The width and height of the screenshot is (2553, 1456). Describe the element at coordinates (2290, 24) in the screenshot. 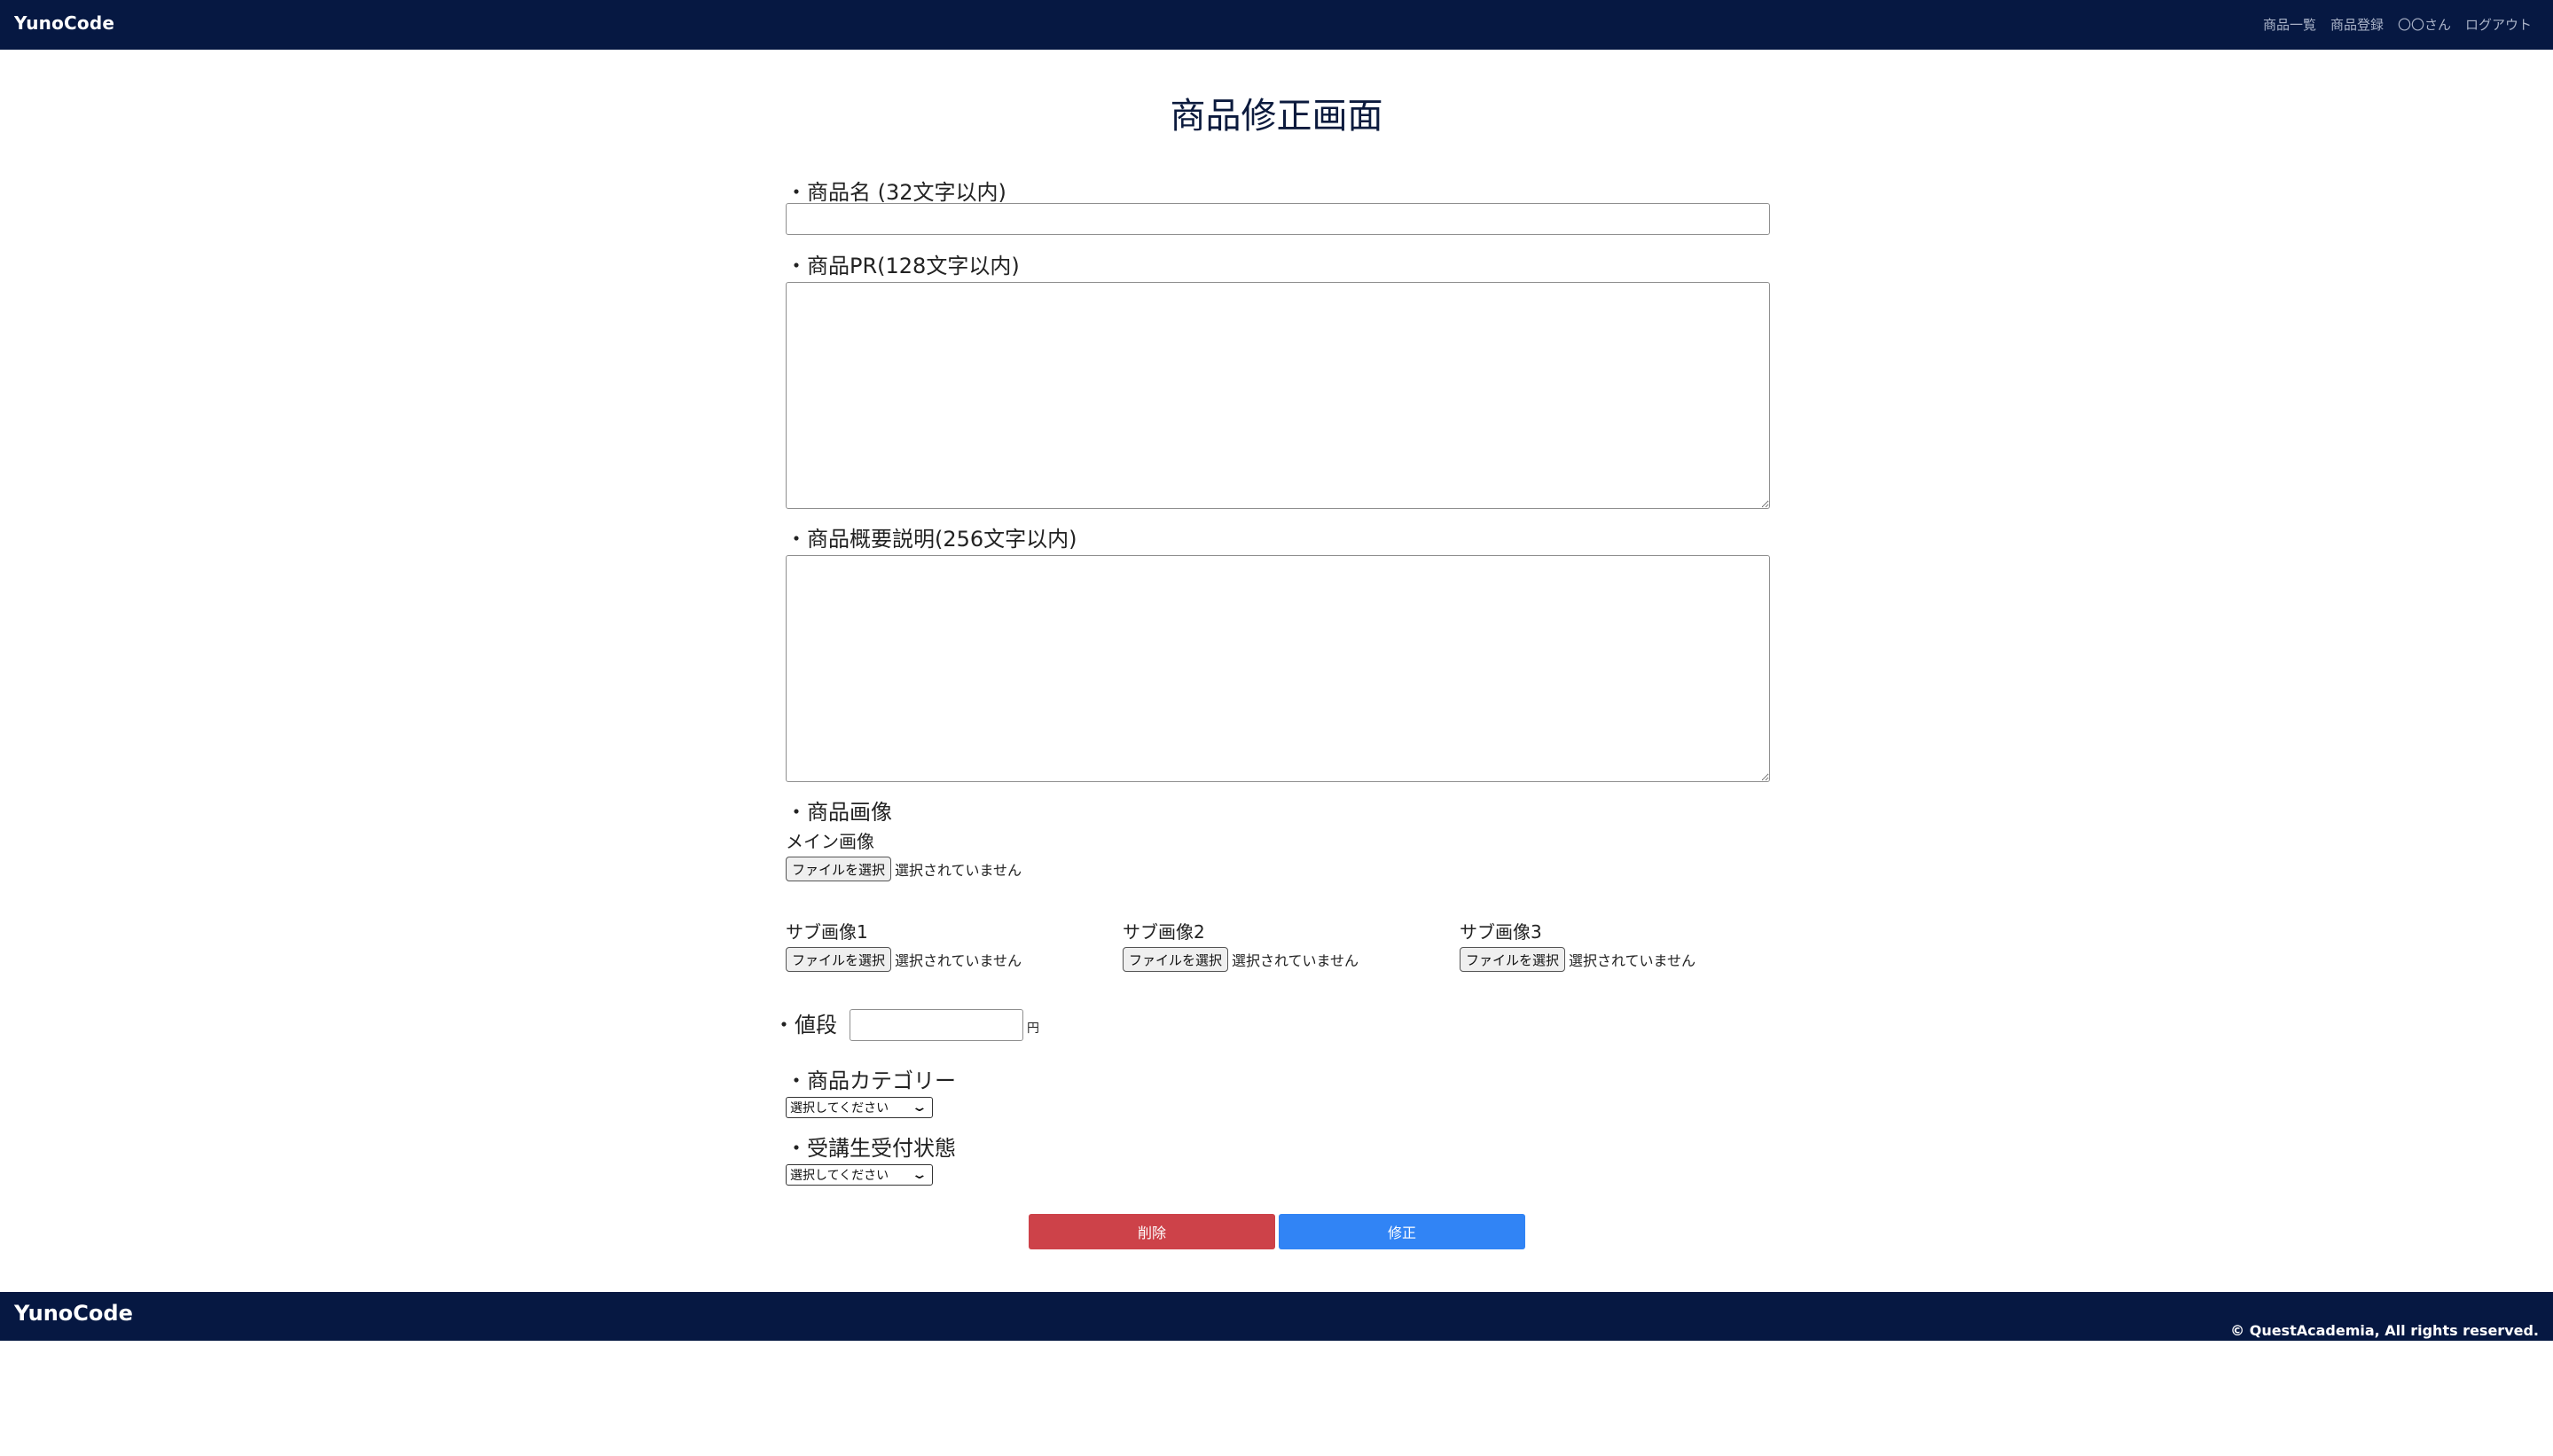

I see `nav-product-list: 商品一覧` at that location.